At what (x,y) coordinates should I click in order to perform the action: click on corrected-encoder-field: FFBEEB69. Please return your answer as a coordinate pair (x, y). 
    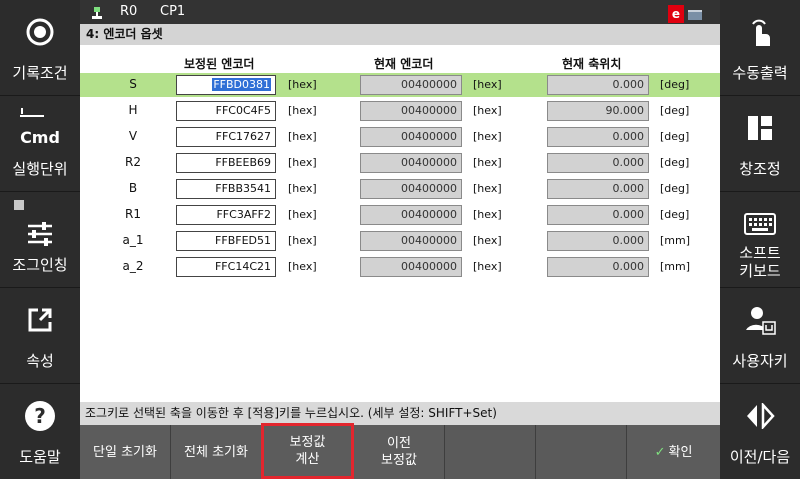
    Looking at the image, I should click on (226, 163).